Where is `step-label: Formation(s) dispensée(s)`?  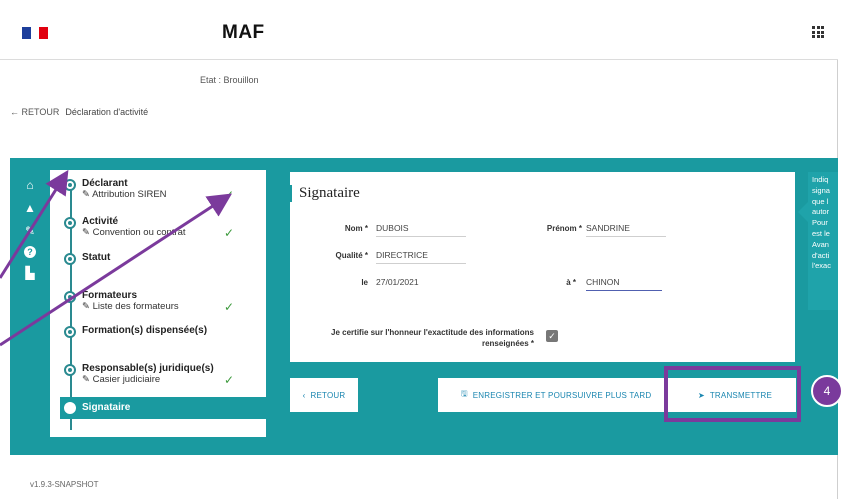
step-label: Formation(s) dispensée(s) is located at coordinates (145, 330).